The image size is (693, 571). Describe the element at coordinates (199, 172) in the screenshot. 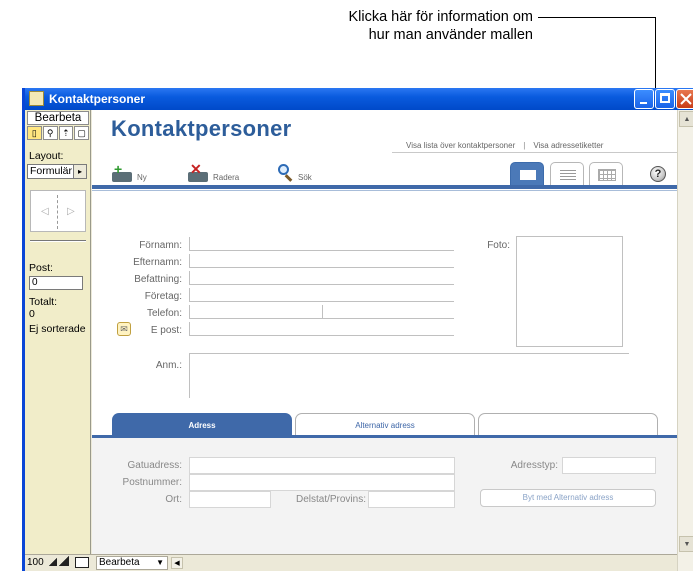

I see `delete-record-icon: ✕` at that location.